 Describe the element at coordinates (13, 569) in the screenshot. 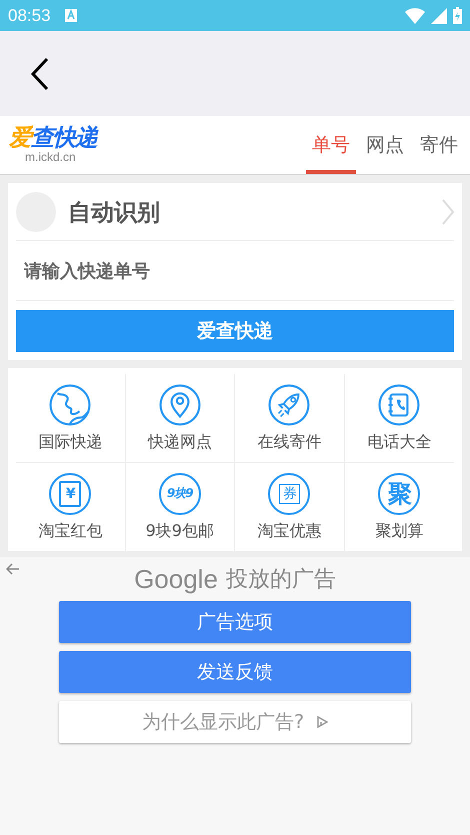

I see `back-arrow-icon` at that location.